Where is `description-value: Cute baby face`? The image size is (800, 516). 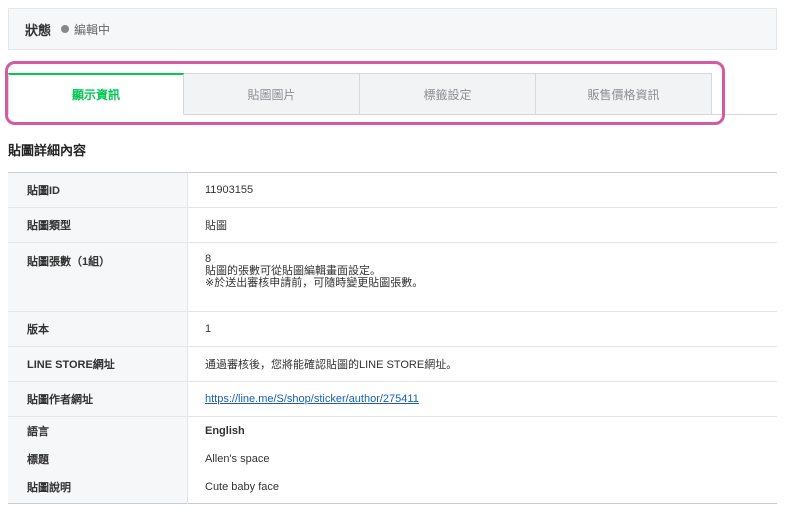
description-value: Cute baby face is located at coordinates (242, 487).